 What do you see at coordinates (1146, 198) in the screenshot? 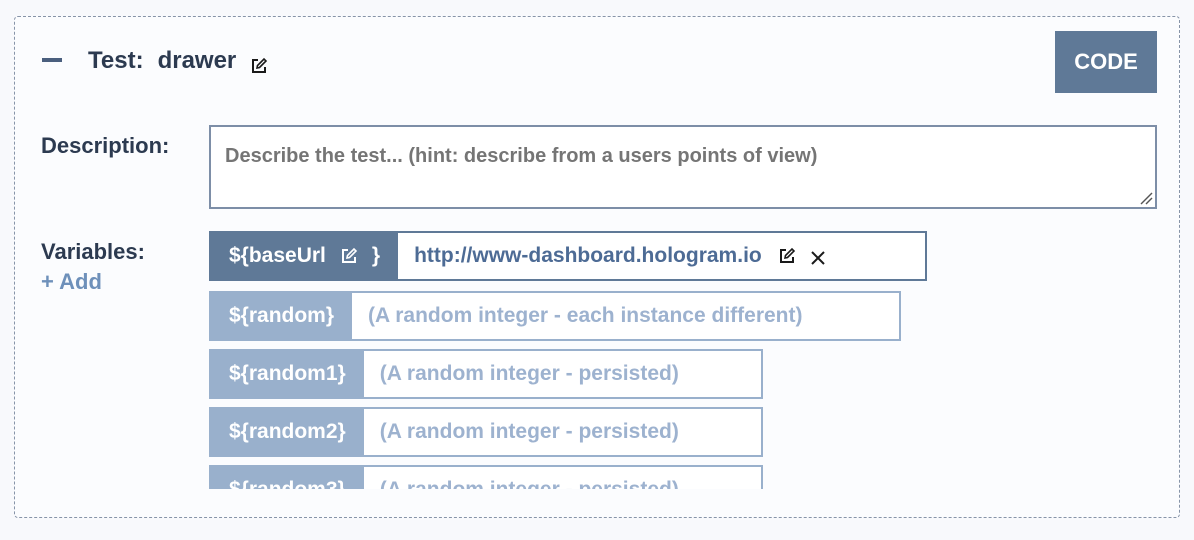
I see `resize-grip-icon` at bounding box center [1146, 198].